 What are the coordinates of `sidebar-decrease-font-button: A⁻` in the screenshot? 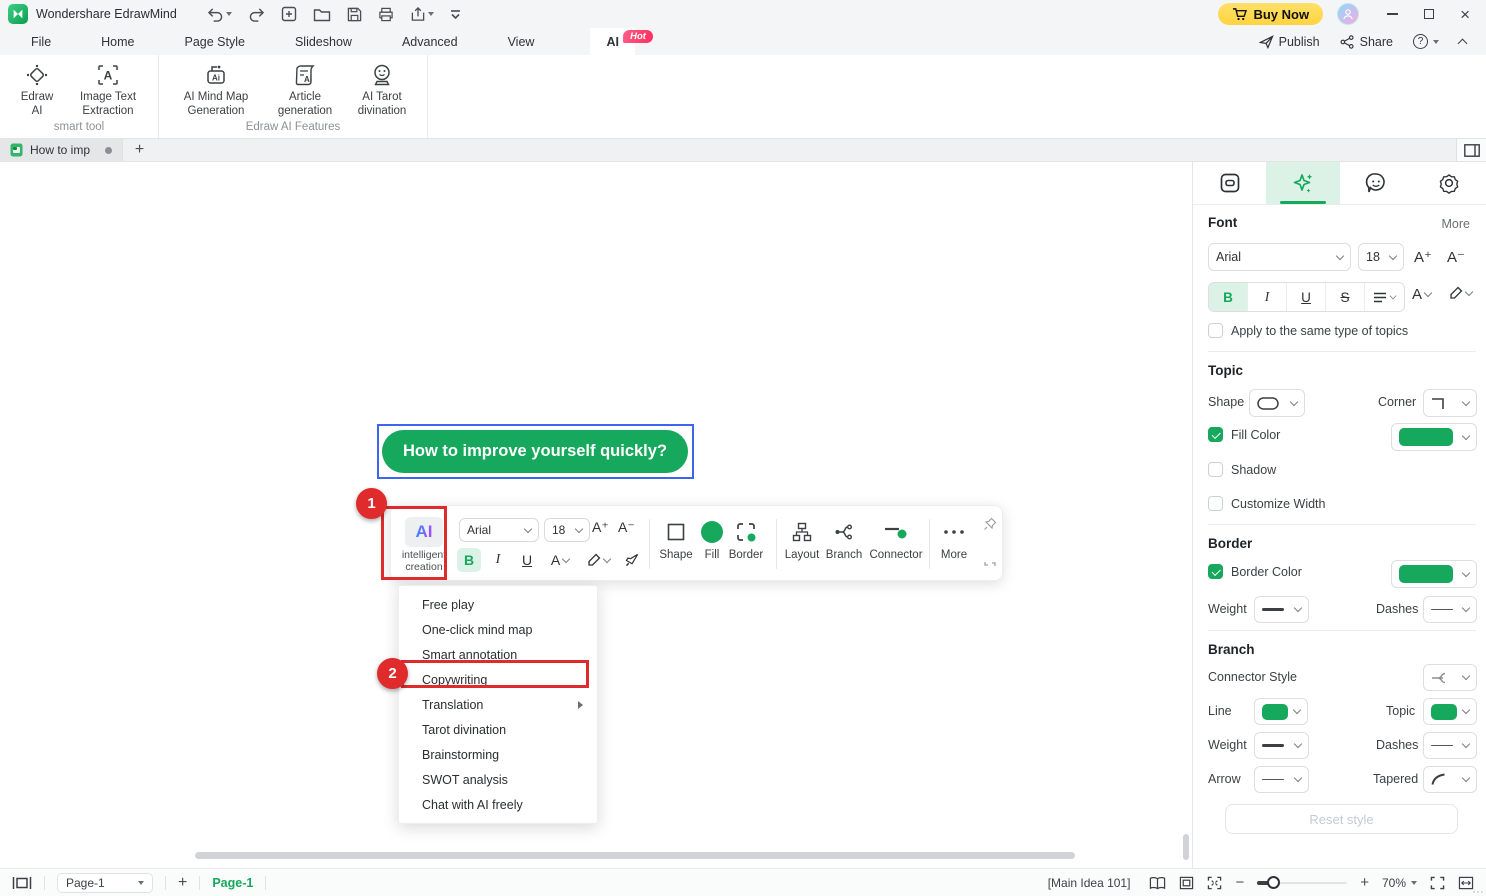 It's located at (1456, 257).